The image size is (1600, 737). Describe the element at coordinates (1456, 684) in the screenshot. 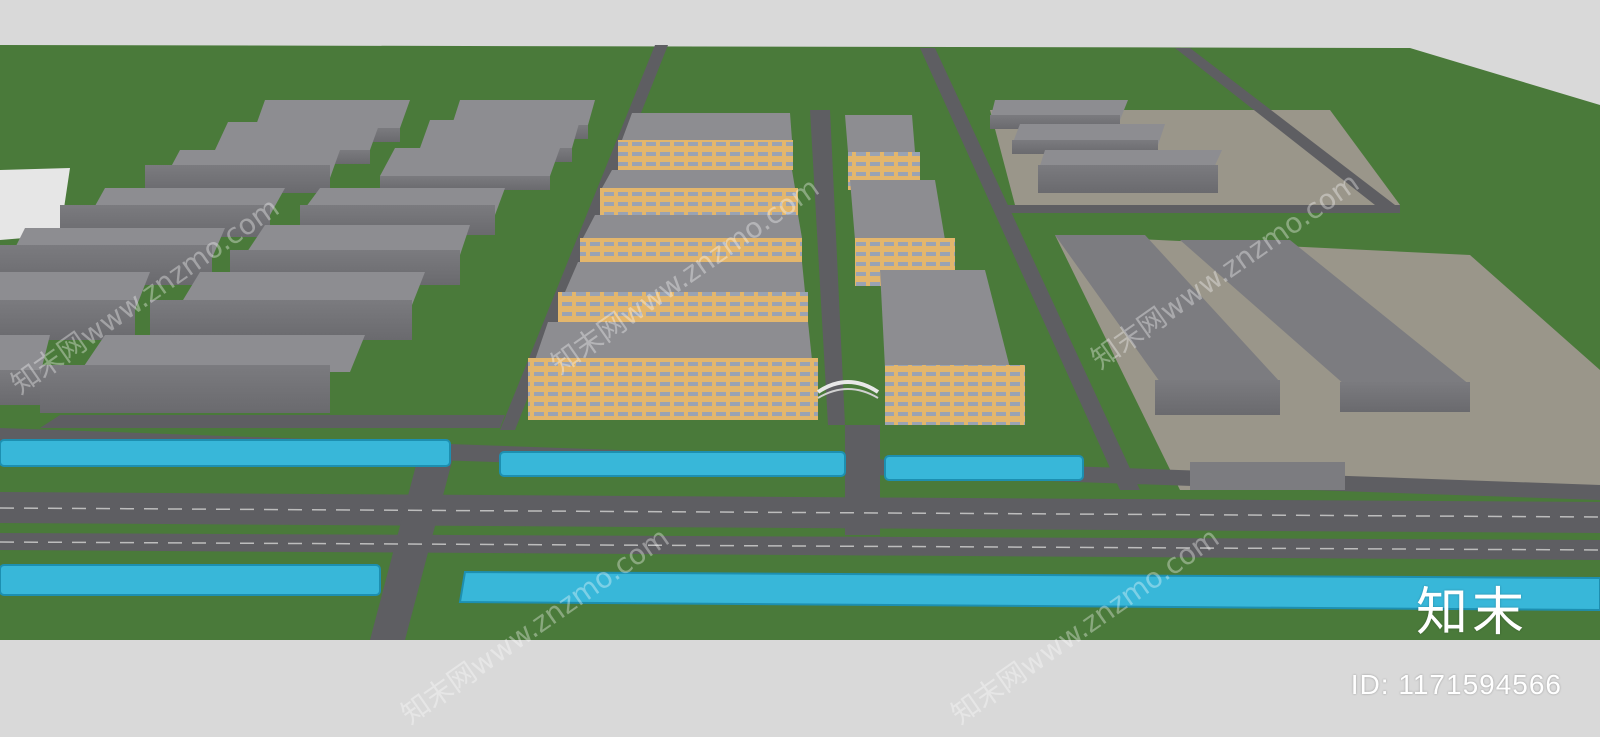

I see `watermark-id: ID: 1171594566` at that location.